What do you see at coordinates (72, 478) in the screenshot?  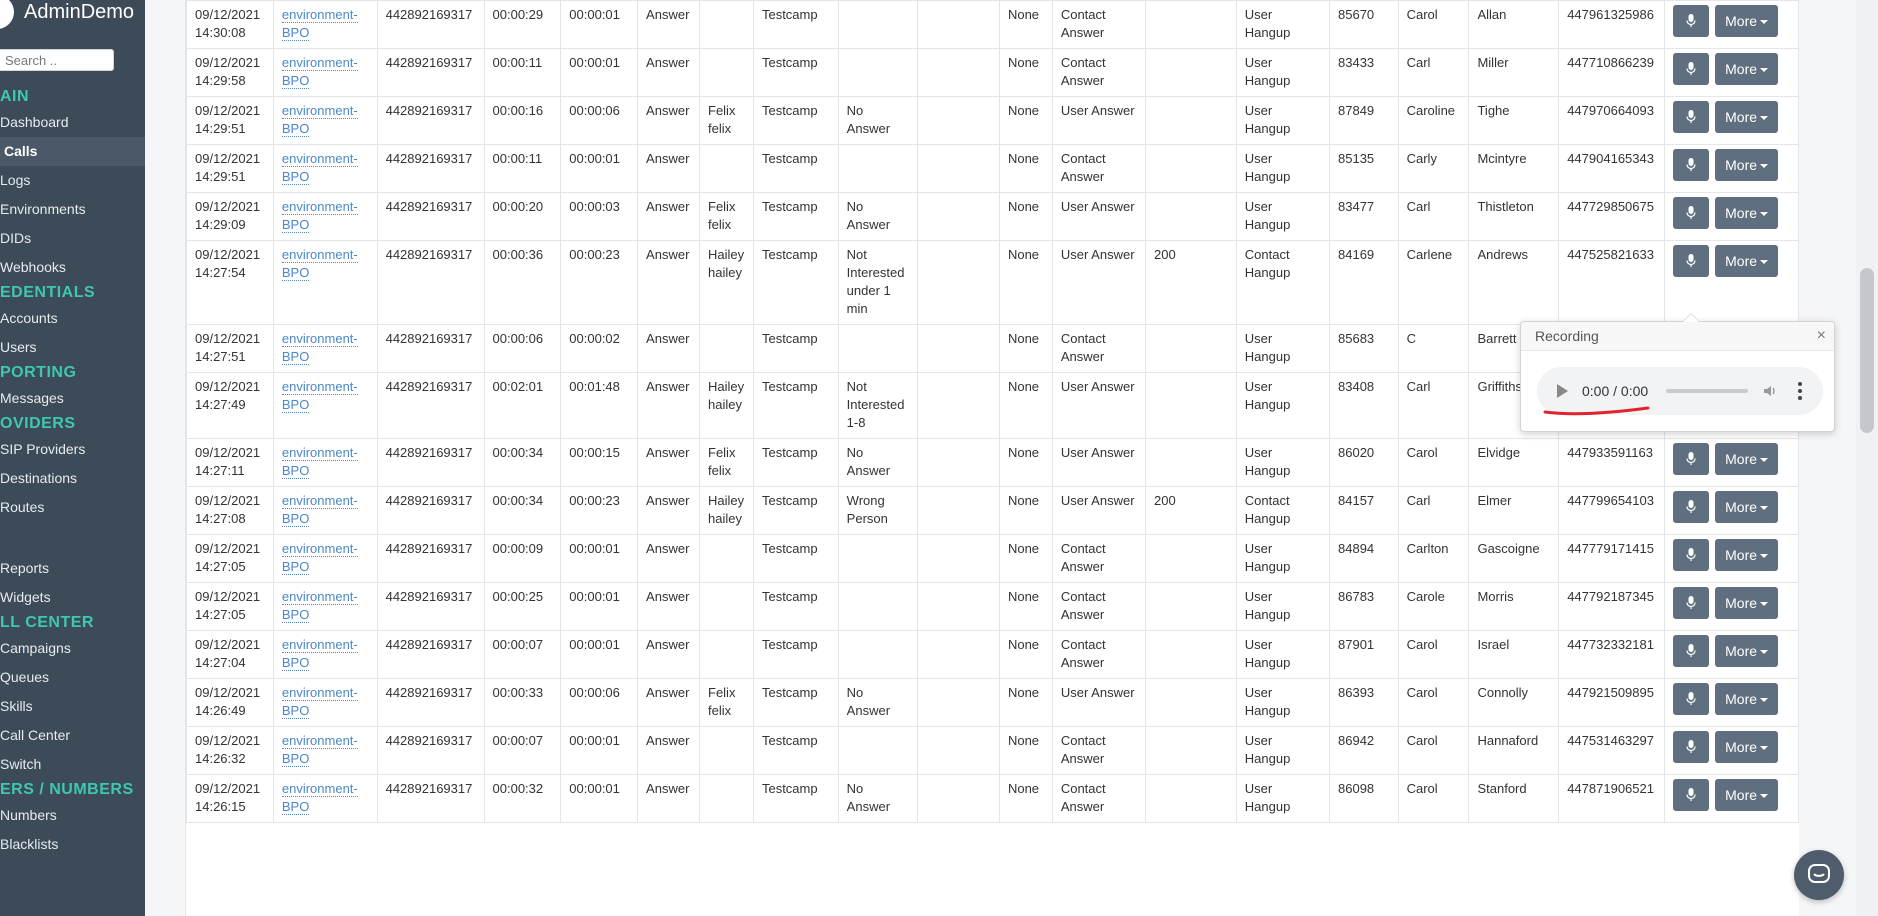 I see `sidebar-item-destinations: Destinations` at bounding box center [72, 478].